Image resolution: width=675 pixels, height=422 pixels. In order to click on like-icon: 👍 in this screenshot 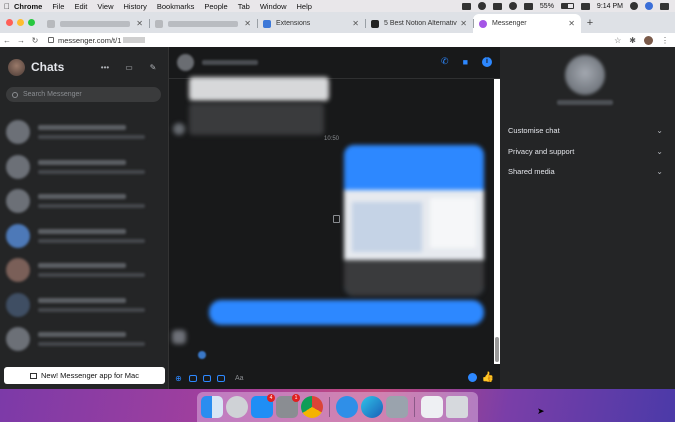, I will do `click(488, 377)`.